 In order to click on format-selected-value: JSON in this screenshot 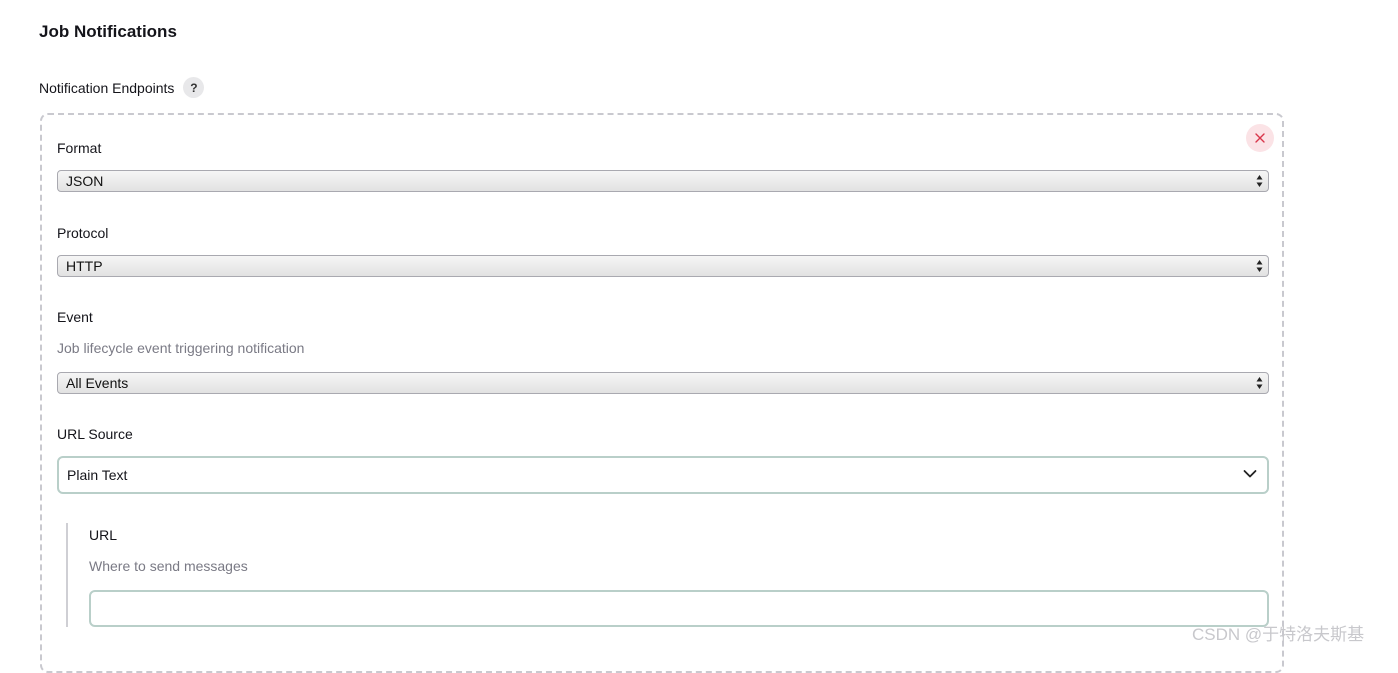, I will do `click(85, 181)`.